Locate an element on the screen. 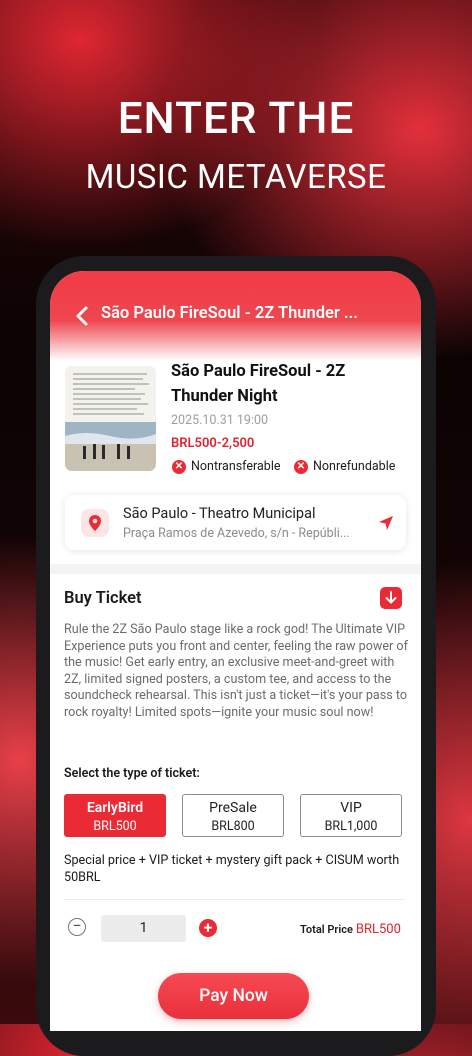  total-value: BRL500 is located at coordinates (378, 929).